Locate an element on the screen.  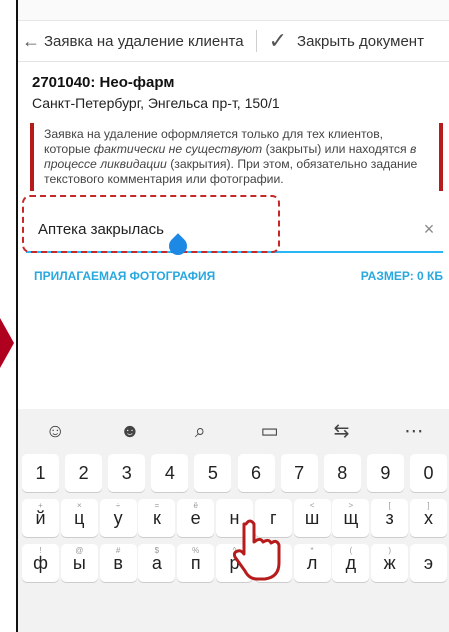
key-label: 4 is located at coordinates (169, 472).